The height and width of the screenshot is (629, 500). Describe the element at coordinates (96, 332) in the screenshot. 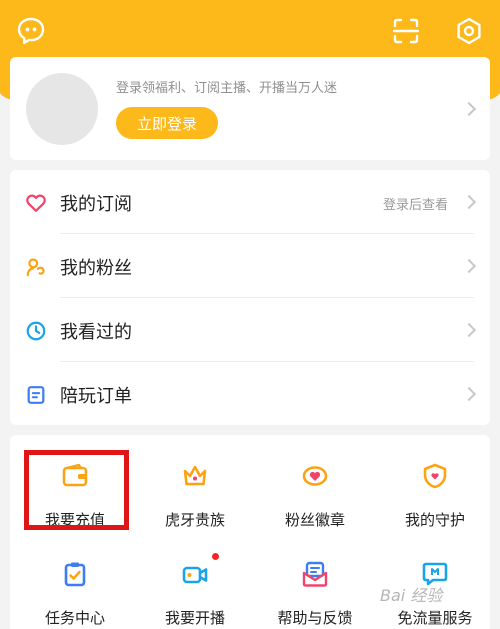

I see `menu-item-label: 我看过的` at that location.